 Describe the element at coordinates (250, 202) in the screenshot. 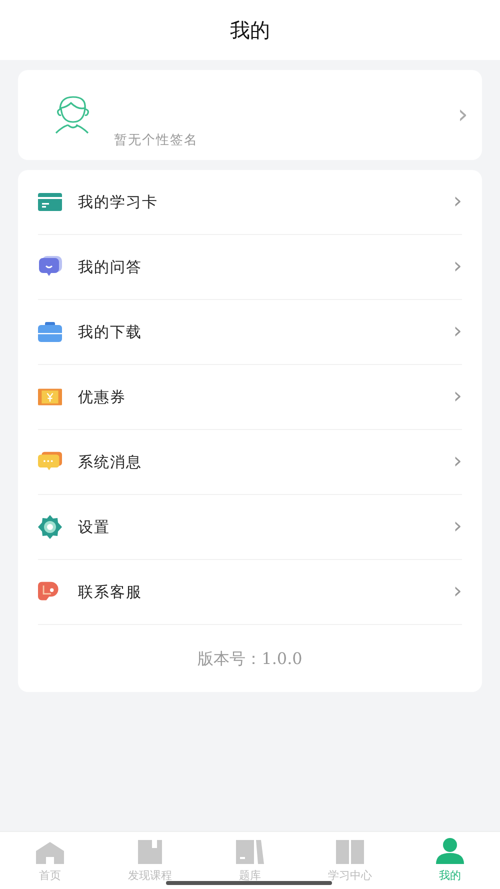

I see `menu-item: 我的学习卡 ›` at that location.